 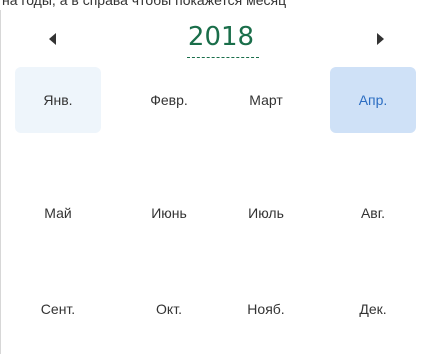 I want to click on month-dec: Дек., so click(x=373, y=309).